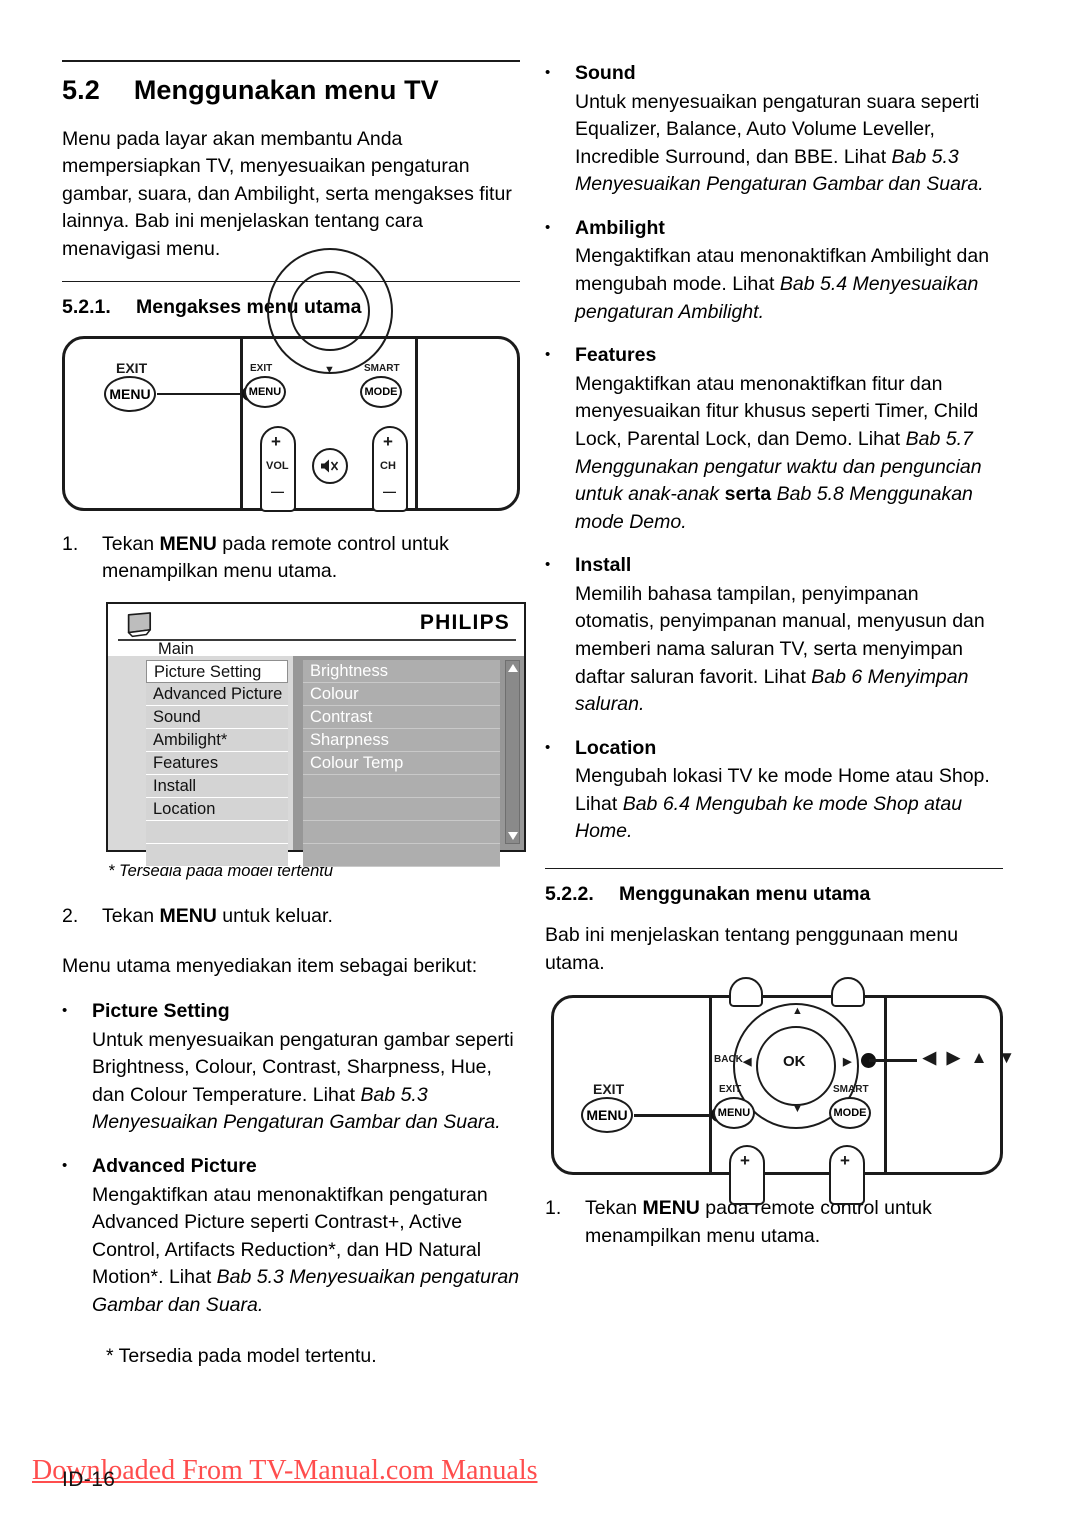  I want to click on menu-item-heading: Location, so click(616, 747).